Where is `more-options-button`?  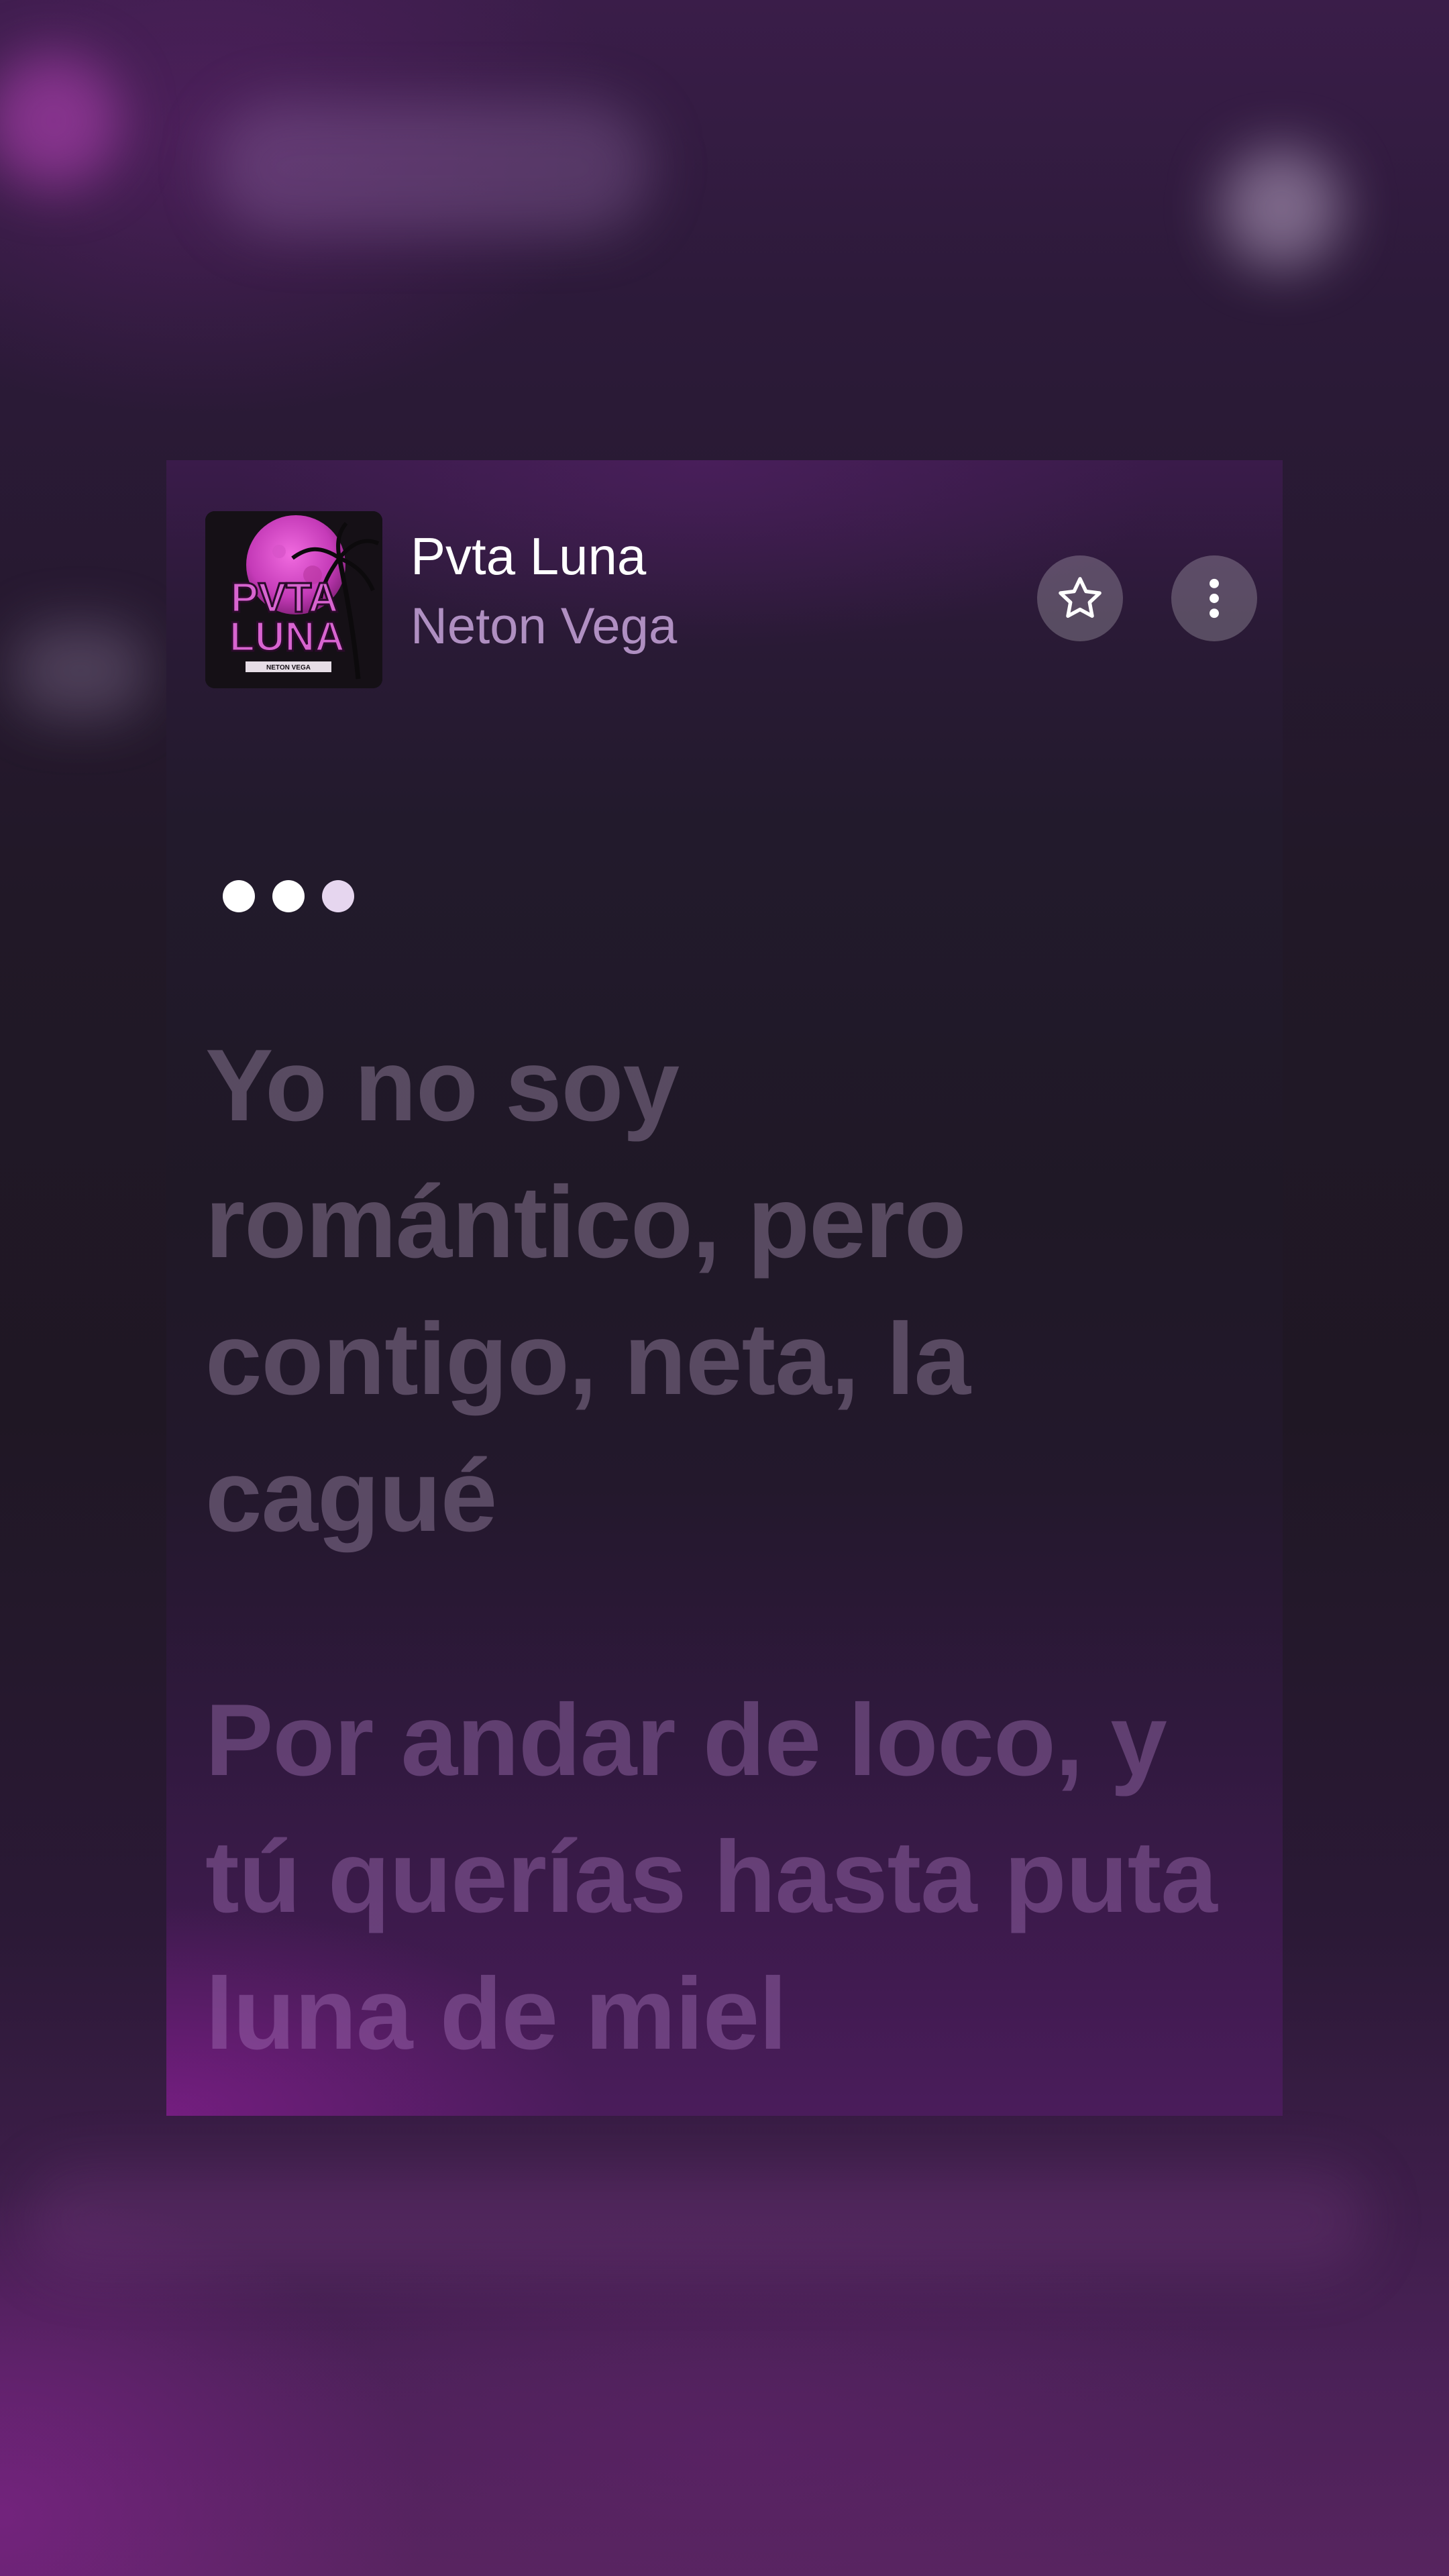 more-options-button is located at coordinates (1214, 598).